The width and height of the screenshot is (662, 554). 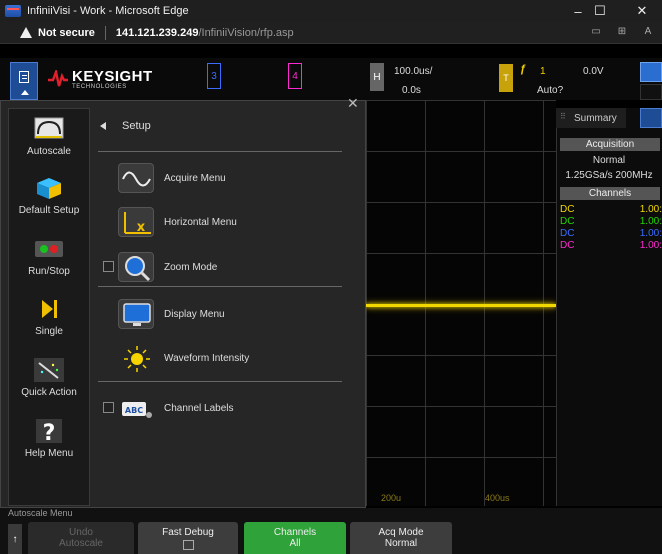 What do you see at coordinates (199, 408) in the screenshot?
I see `channel-labels-label: Channel Labels` at bounding box center [199, 408].